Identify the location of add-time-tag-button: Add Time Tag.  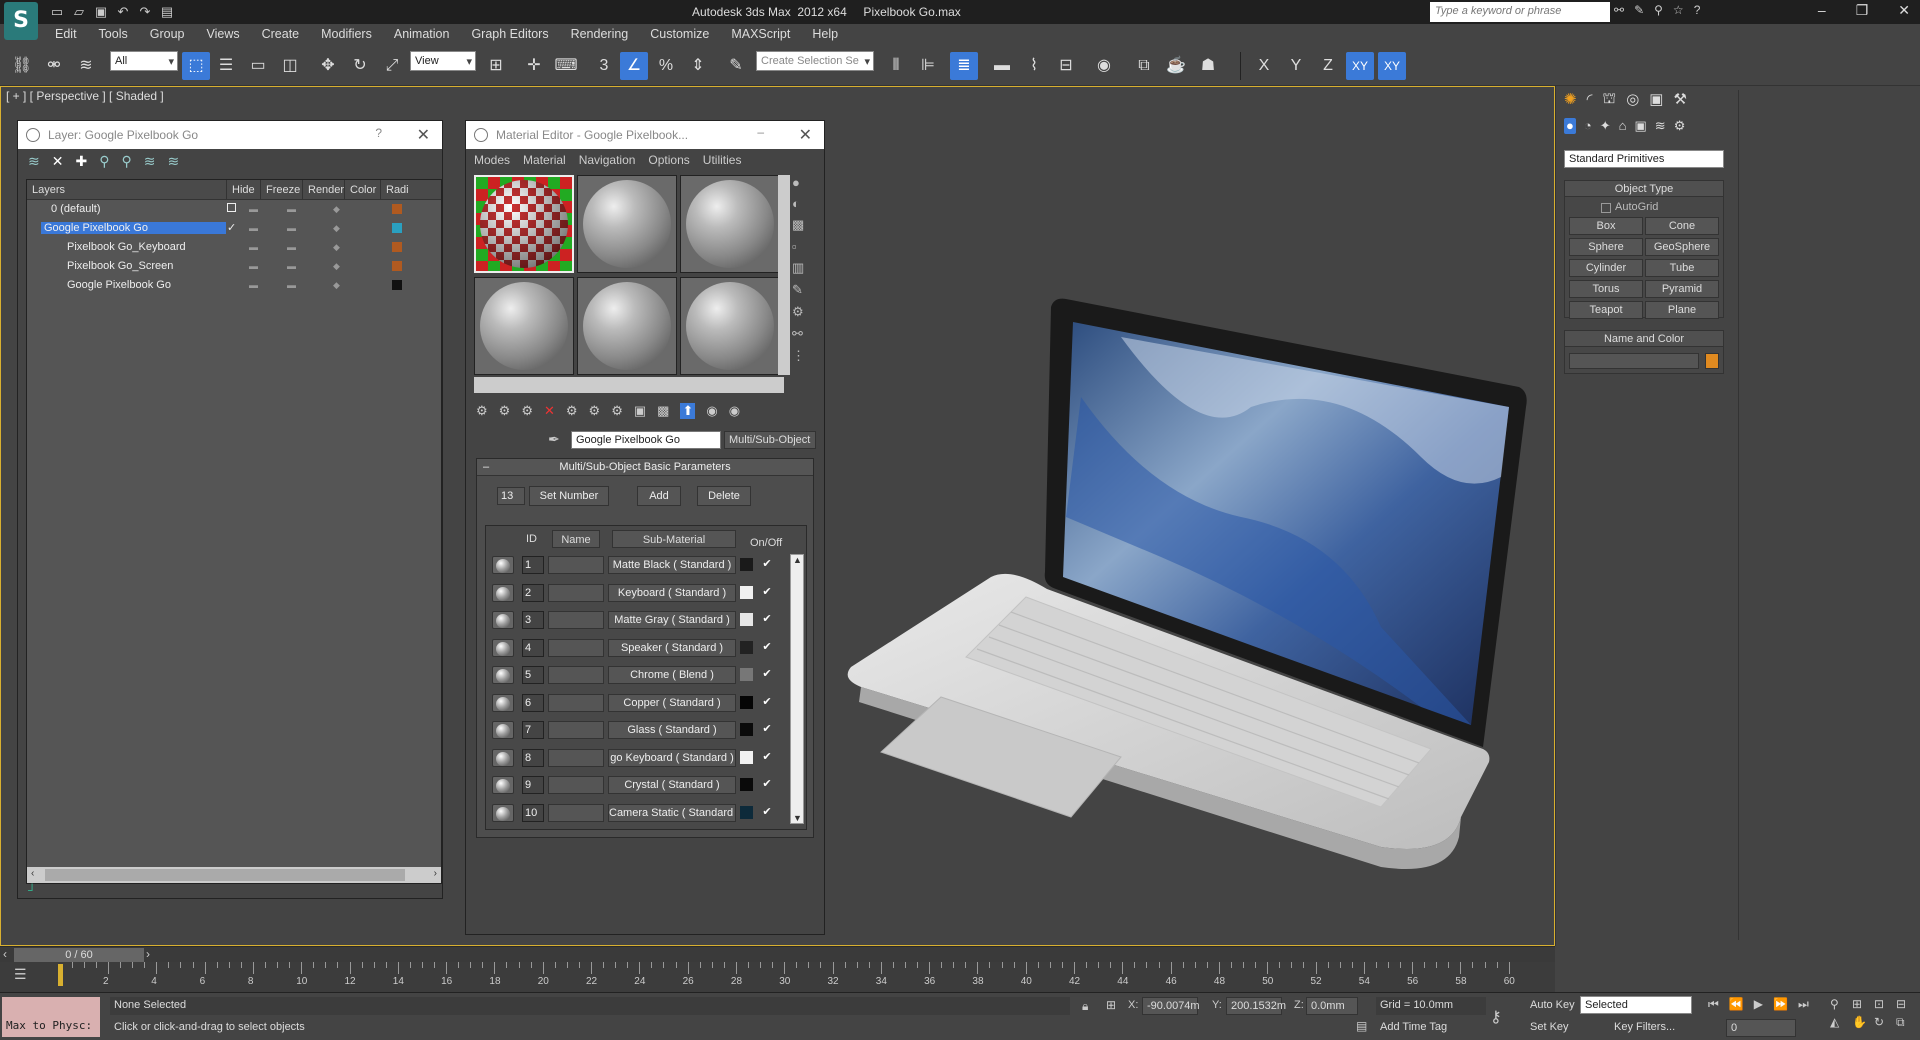
(1431, 1028).